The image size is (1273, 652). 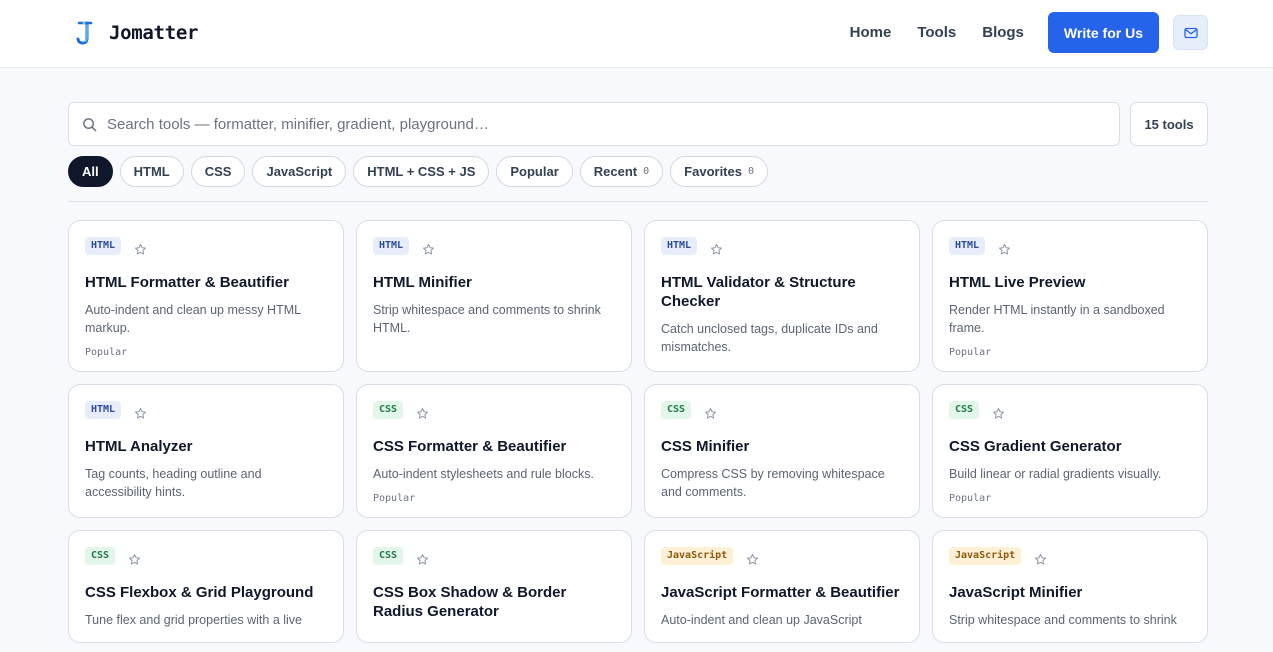 I want to click on mail-button, so click(x=1190, y=32).